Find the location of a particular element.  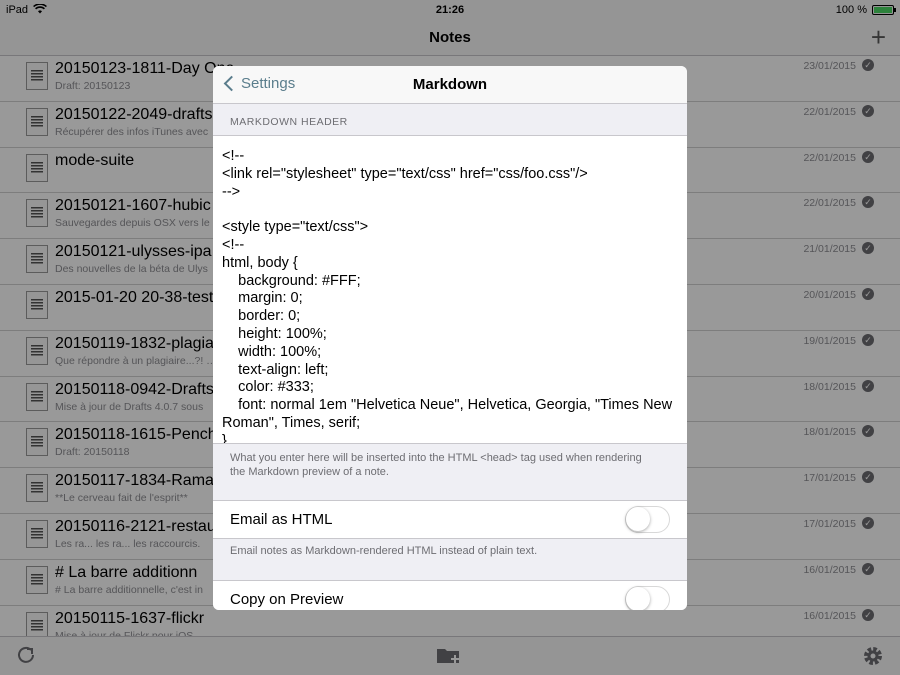

email-as-html-label: Email as HTML is located at coordinates (281, 519).